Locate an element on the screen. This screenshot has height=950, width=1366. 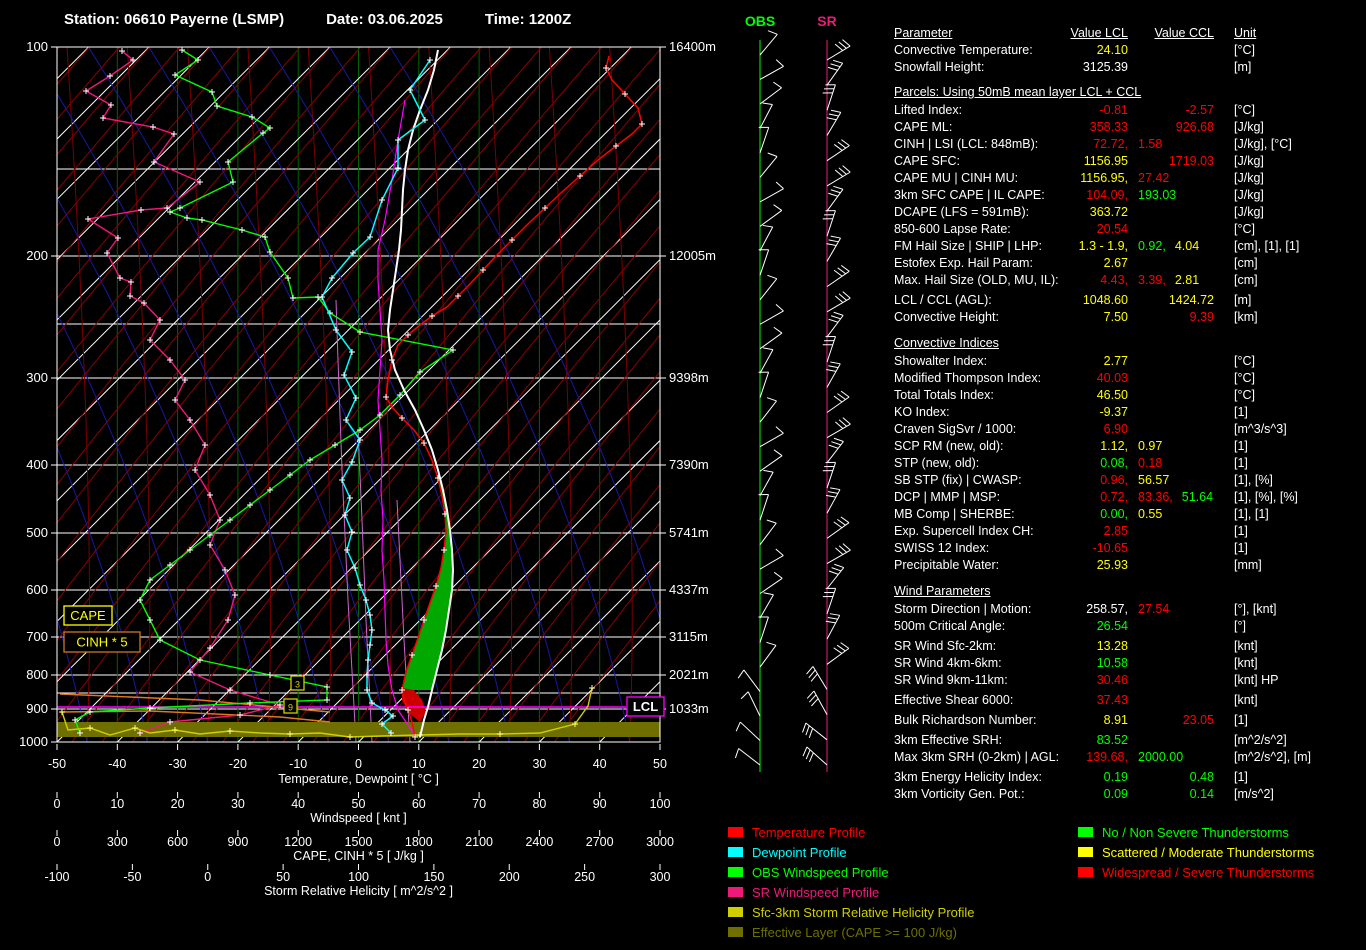
param-label: SCP RM (new, old): is located at coordinates (949, 446).